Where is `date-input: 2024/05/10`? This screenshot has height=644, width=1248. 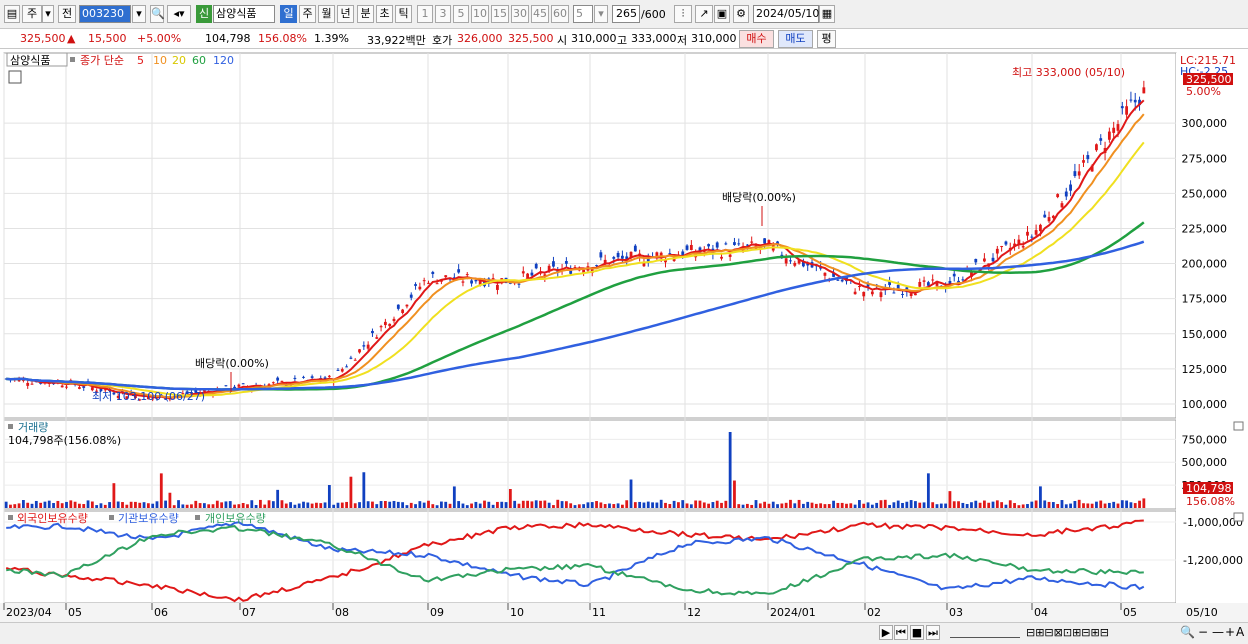 date-input: 2024/05/10 is located at coordinates (786, 14).